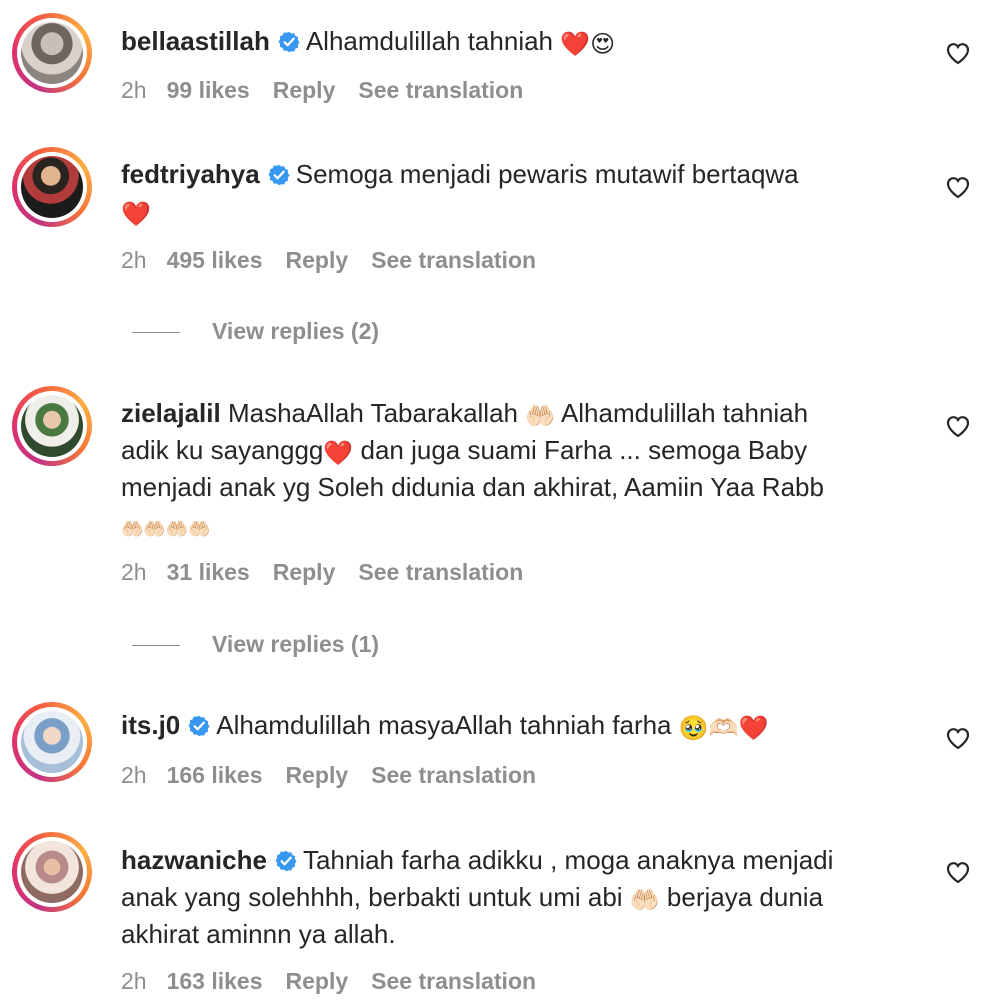 This screenshot has height=1003, width=1001. Describe the element at coordinates (584, 450) in the screenshot. I see `comment-body: dan juga suami Farha ... semoga Baby` at that location.